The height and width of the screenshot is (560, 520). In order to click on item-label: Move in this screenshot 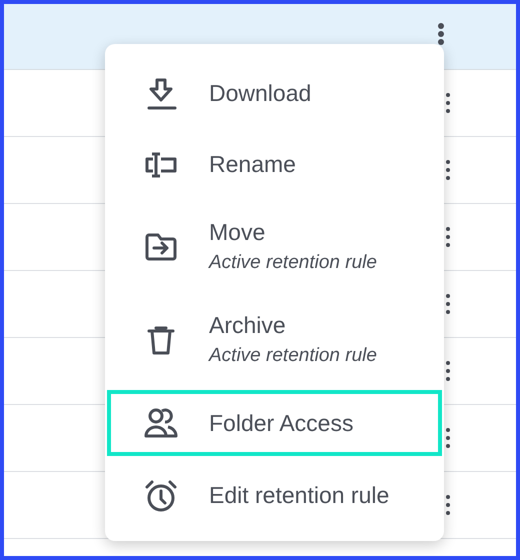, I will do `click(237, 232)`.